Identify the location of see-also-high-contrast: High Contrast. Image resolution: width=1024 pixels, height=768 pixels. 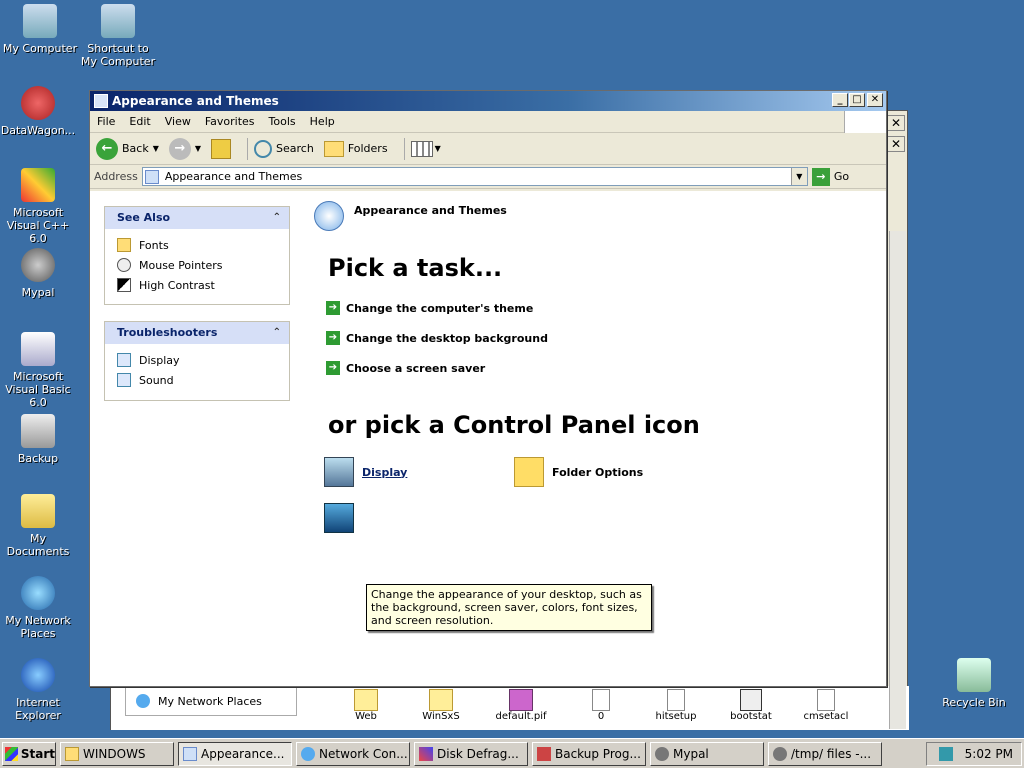
(197, 285).